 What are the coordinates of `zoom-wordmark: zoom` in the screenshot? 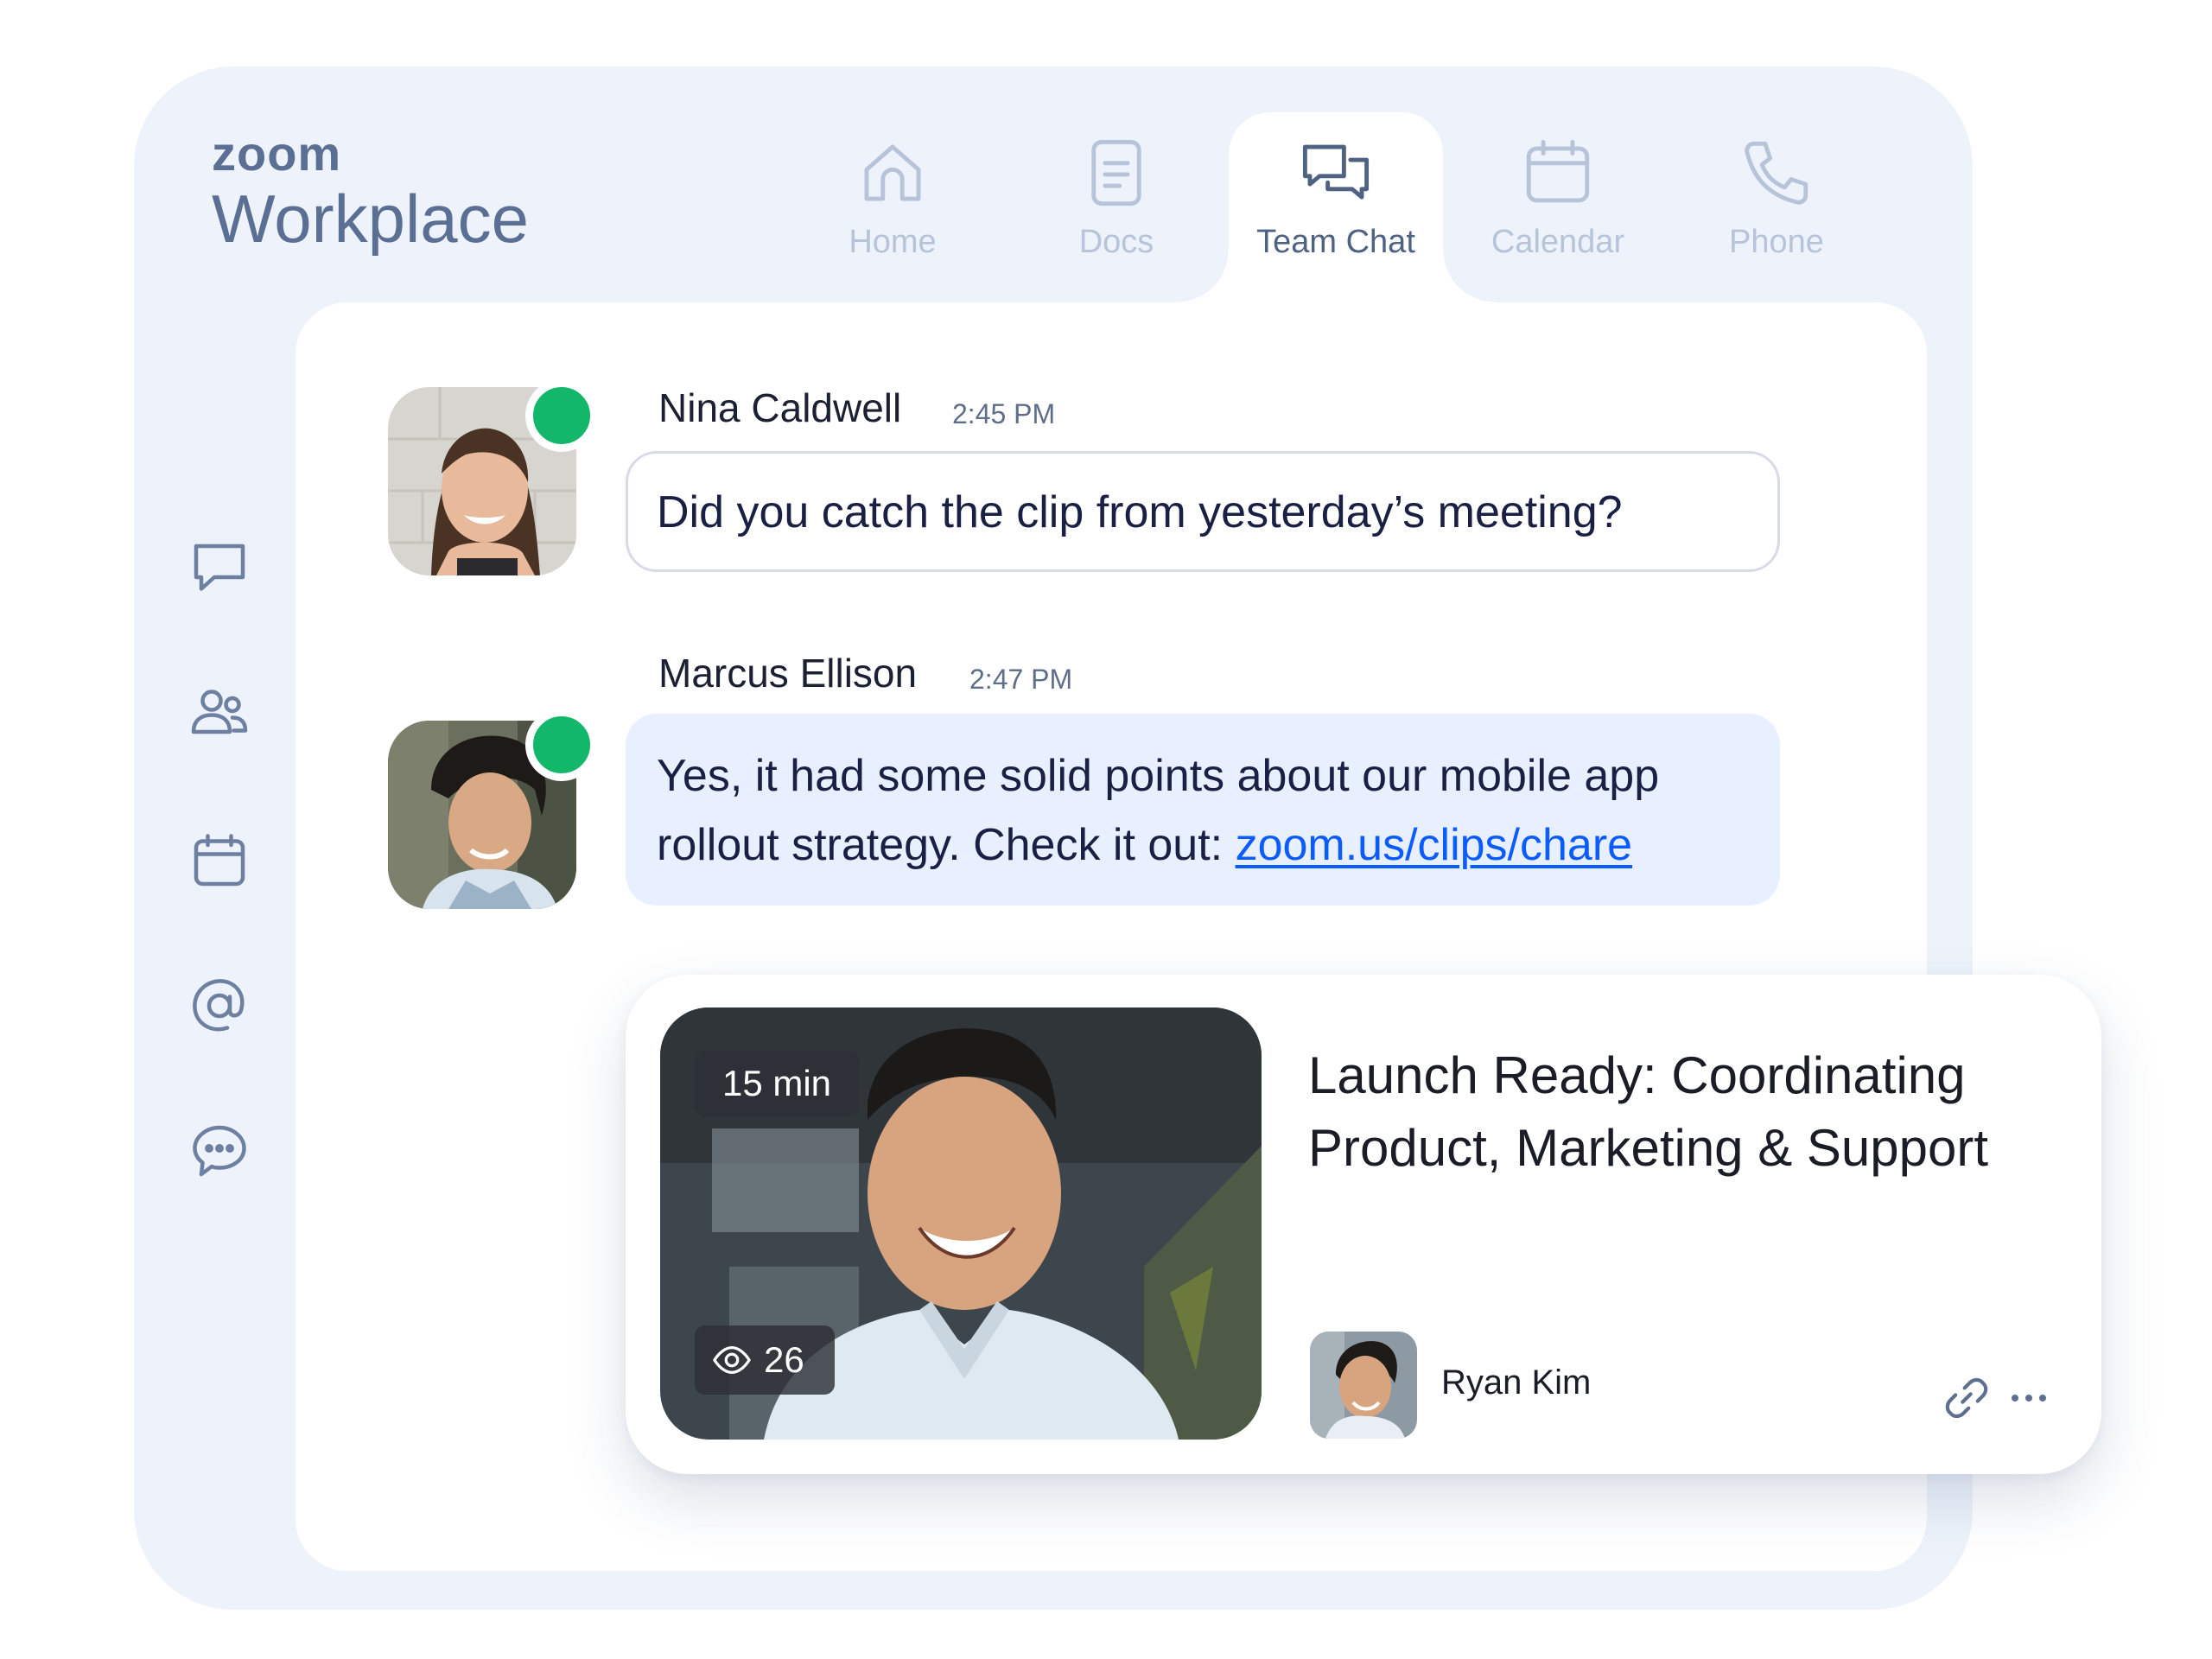 It's located at (277, 153).